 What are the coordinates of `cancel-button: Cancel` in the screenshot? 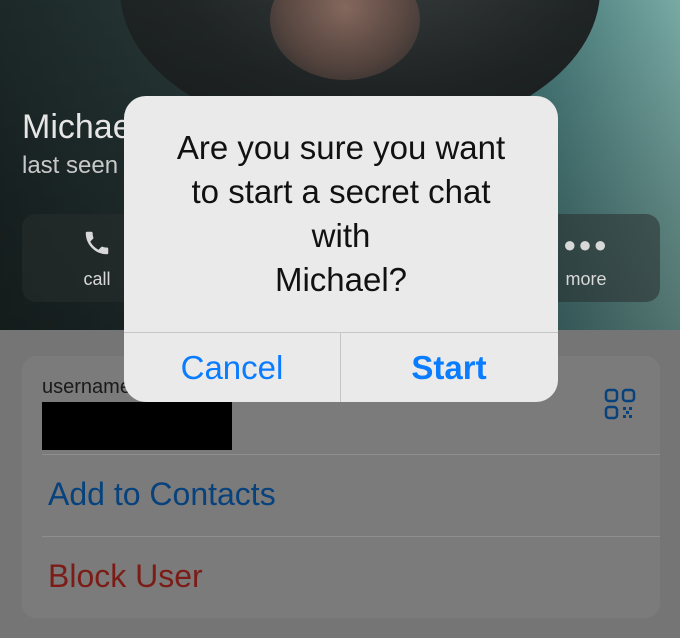 It's located at (232, 367).